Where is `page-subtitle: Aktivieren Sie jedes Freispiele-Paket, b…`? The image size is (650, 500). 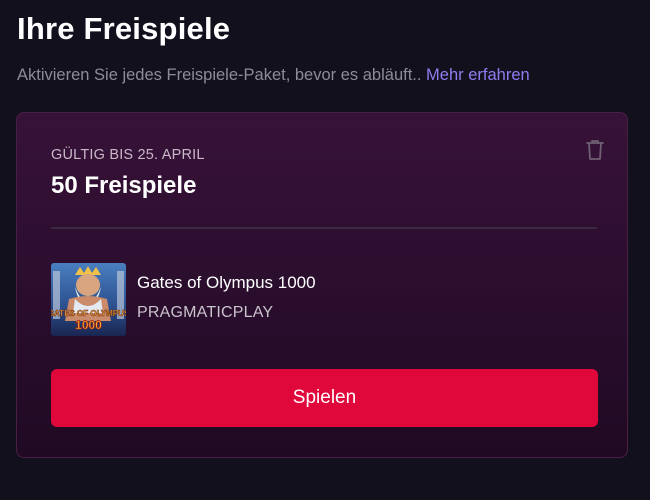
page-subtitle: Aktivieren Sie jedes Freispiele-Paket, b… is located at coordinates (273, 75).